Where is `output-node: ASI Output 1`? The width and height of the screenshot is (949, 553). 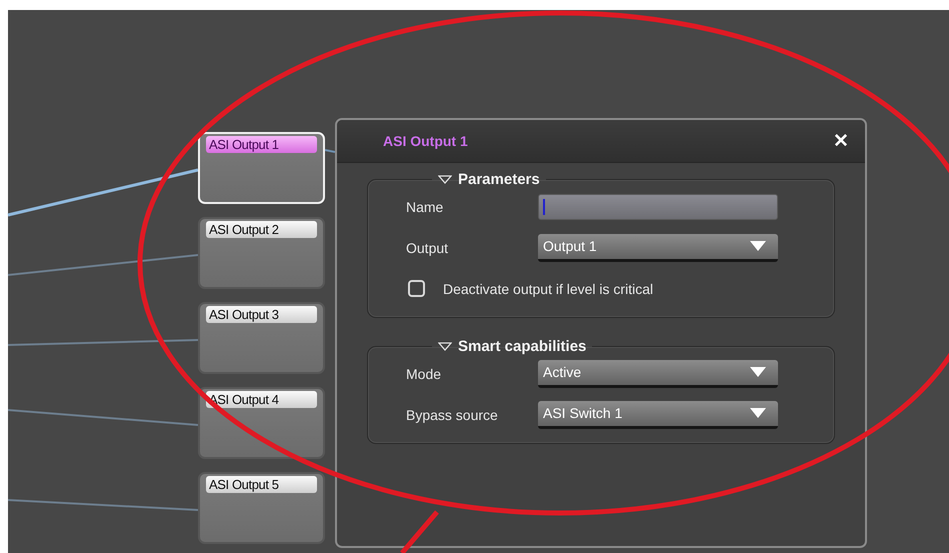
output-node: ASI Output 1 is located at coordinates (261, 168).